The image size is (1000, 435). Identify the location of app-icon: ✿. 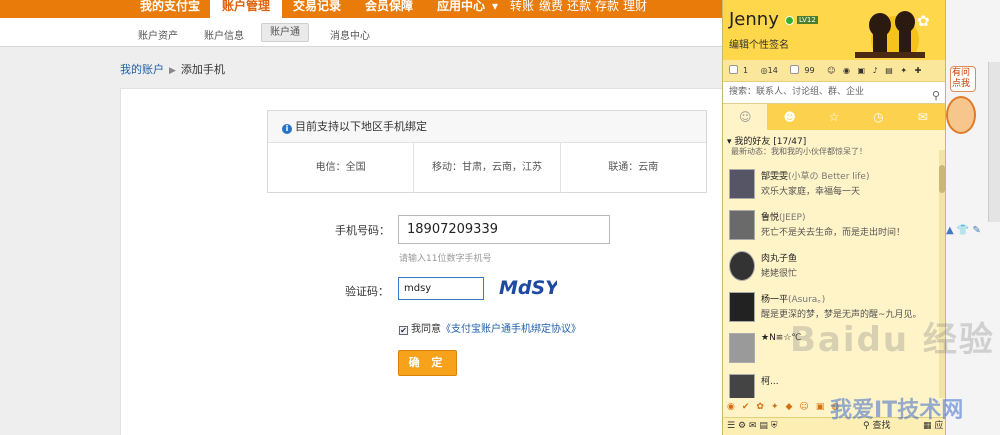
(760, 407).